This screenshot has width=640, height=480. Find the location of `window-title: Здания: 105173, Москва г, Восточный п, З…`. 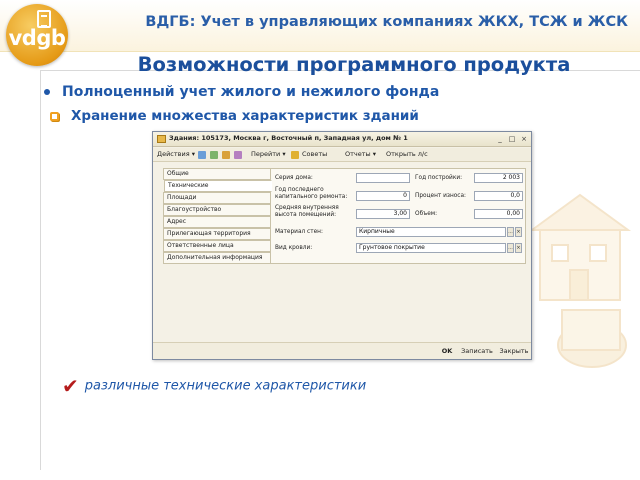

window-title: Здания: 105173, Москва г, Восточный п, З… is located at coordinates (288, 138).